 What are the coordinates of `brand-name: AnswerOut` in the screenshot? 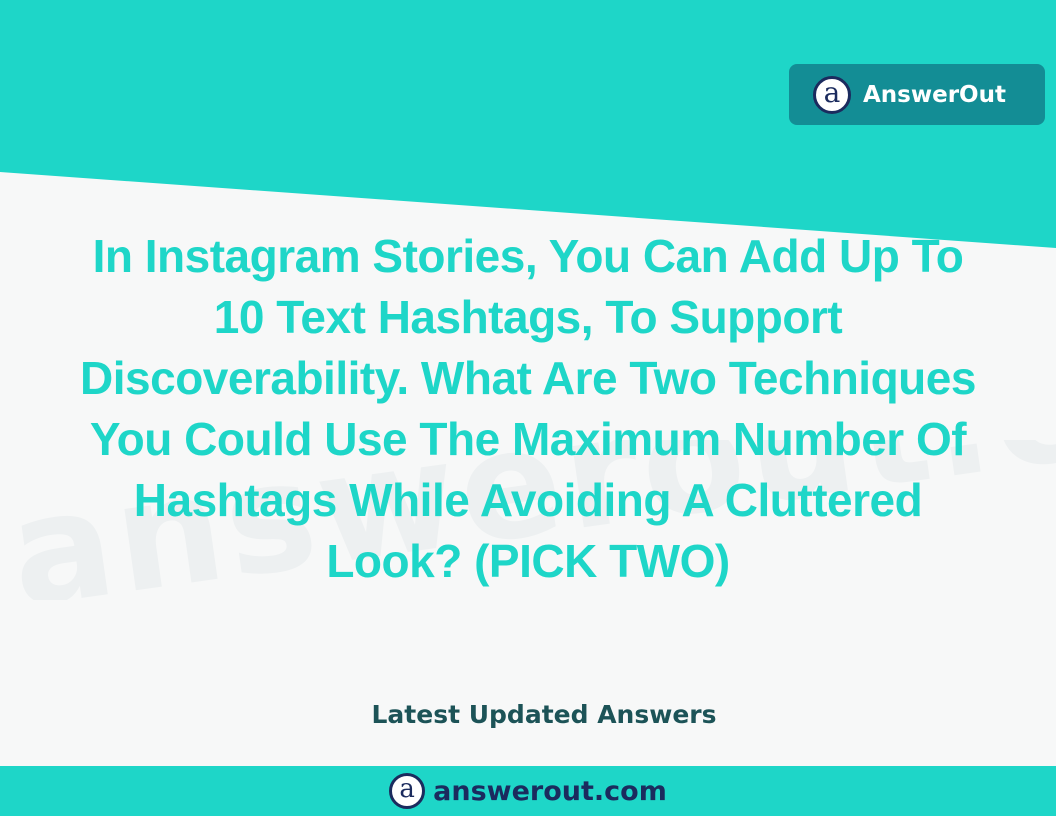 It's located at (934, 94).